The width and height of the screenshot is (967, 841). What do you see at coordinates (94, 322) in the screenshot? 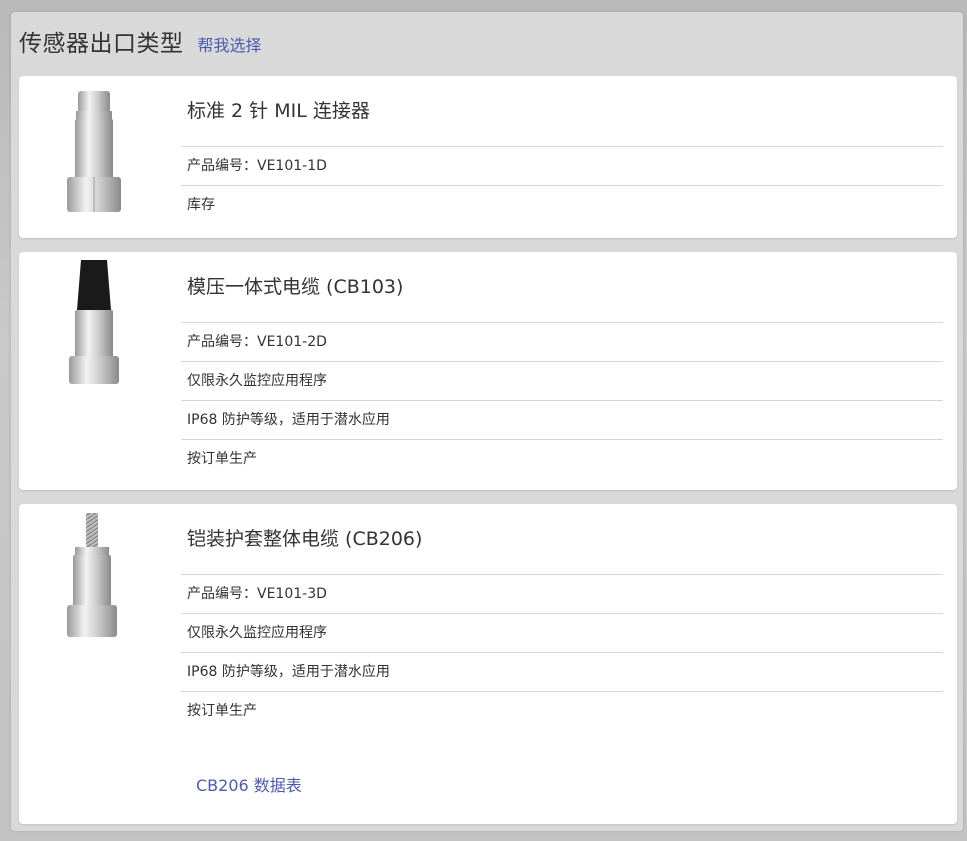
I see `molded-cable-sensor-icon` at bounding box center [94, 322].